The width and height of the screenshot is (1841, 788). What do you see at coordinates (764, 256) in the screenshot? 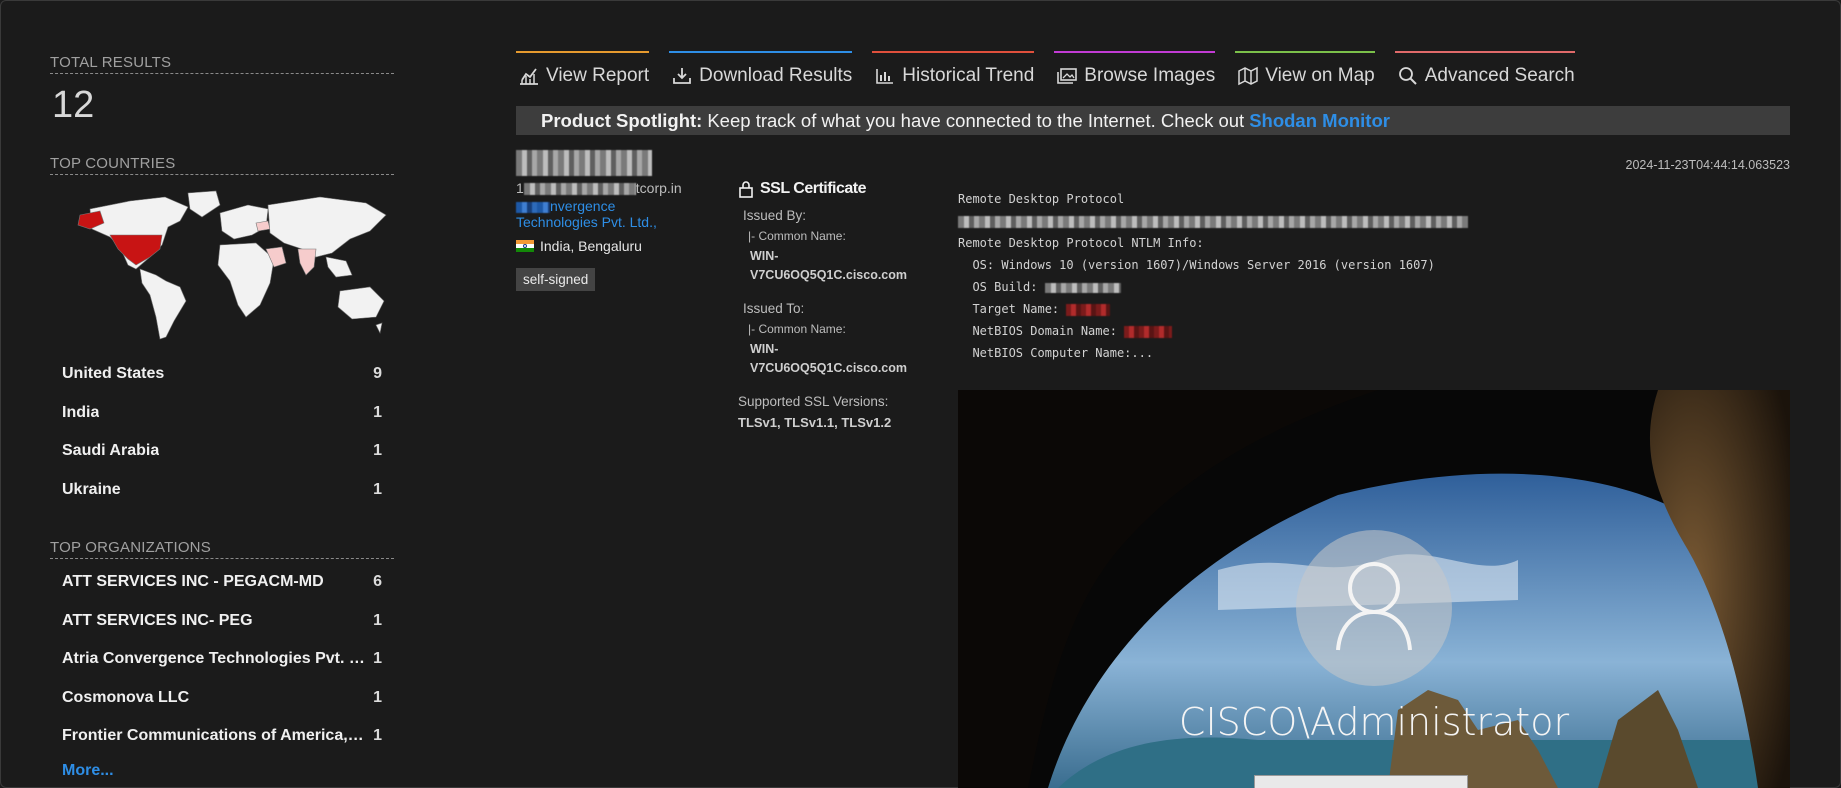
I see `issued-by-cn-line1: WIN-` at bounding box center [764, 256].